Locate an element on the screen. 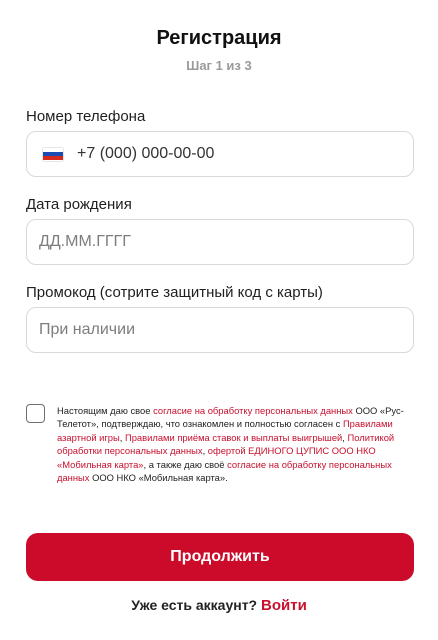 Image resolution: width=438 pixels, height=640 pixels. russia-flag-icon is located at coordinates (53, 154).